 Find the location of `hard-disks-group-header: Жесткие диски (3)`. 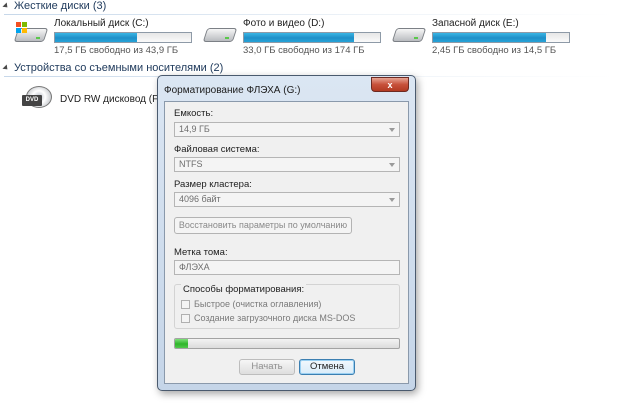

hard-disks-group-header: Жесткие диски (3) is located at coordinates (54, 6).